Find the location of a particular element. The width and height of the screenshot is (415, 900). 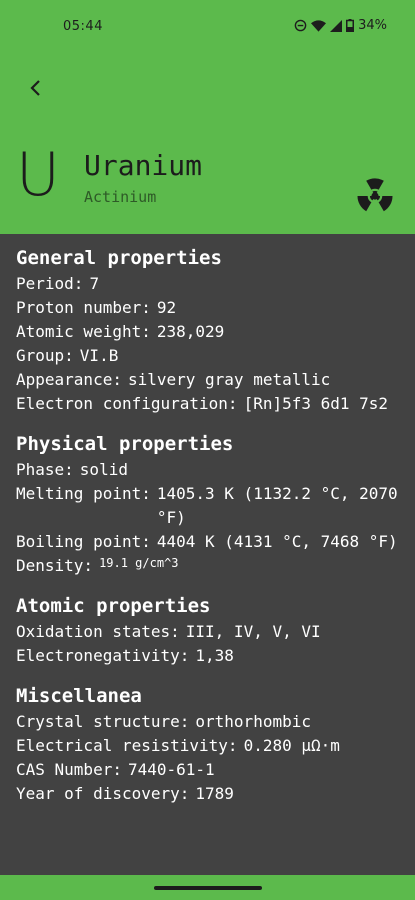

property-row: Boiling point: 4404 K (4131 °C, 7468 °F) is located at coordinates (211, 542).